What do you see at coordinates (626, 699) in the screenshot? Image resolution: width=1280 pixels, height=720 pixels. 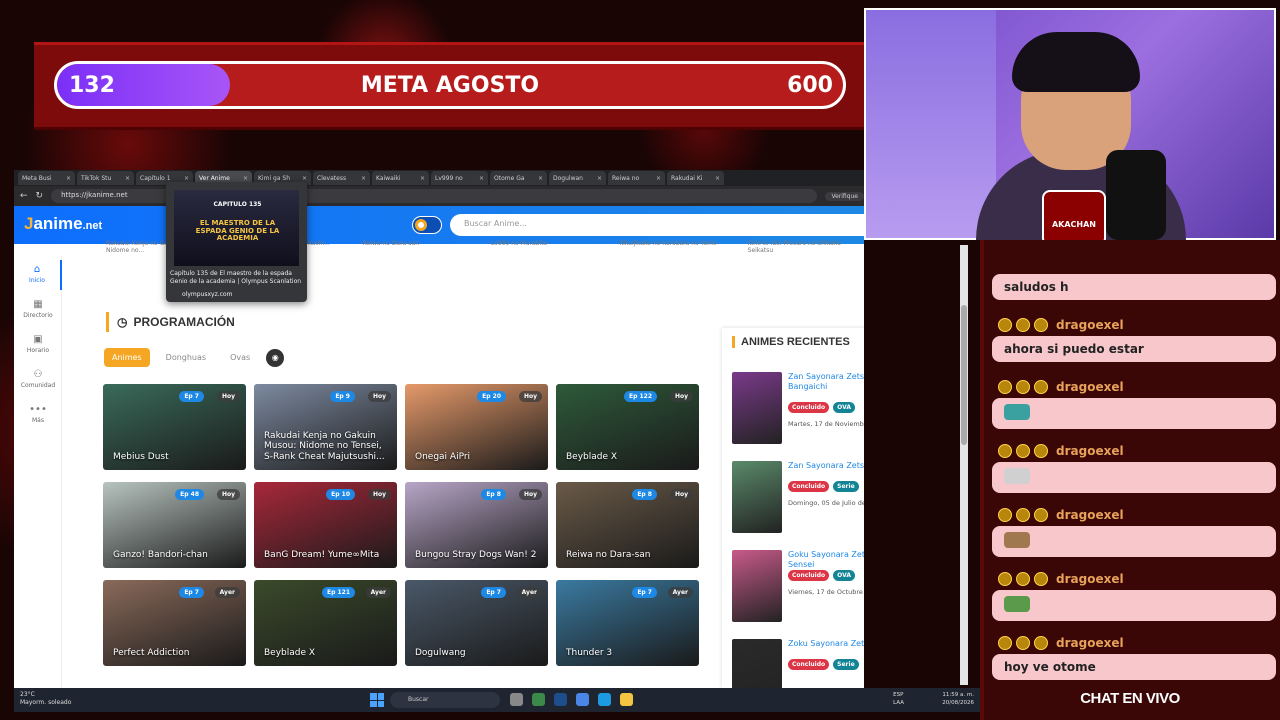 I see `folder-icon` at bounding box center [626, 699].